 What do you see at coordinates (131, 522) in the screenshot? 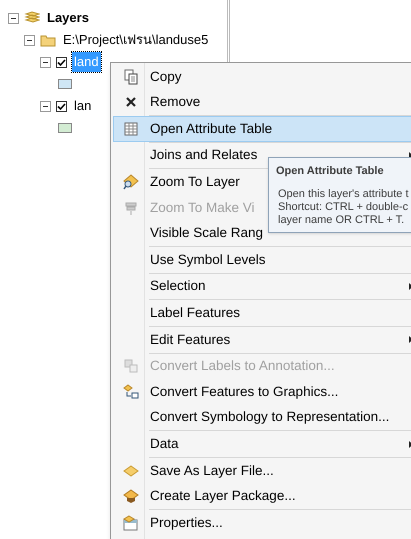
I see `properties-icon` at bounding box center [131, 522].